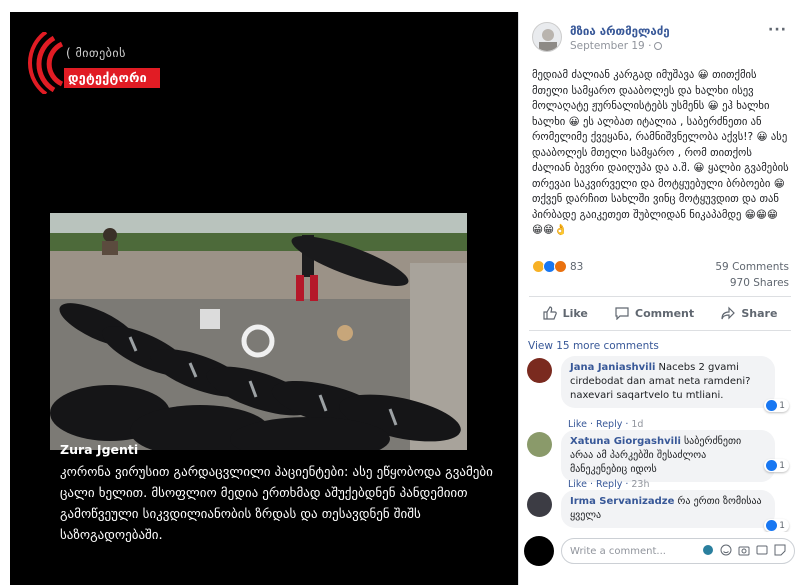 The width and height of the screenshot is (799, 585). I want to click on angry-reaction-icon, so click(560, 266).